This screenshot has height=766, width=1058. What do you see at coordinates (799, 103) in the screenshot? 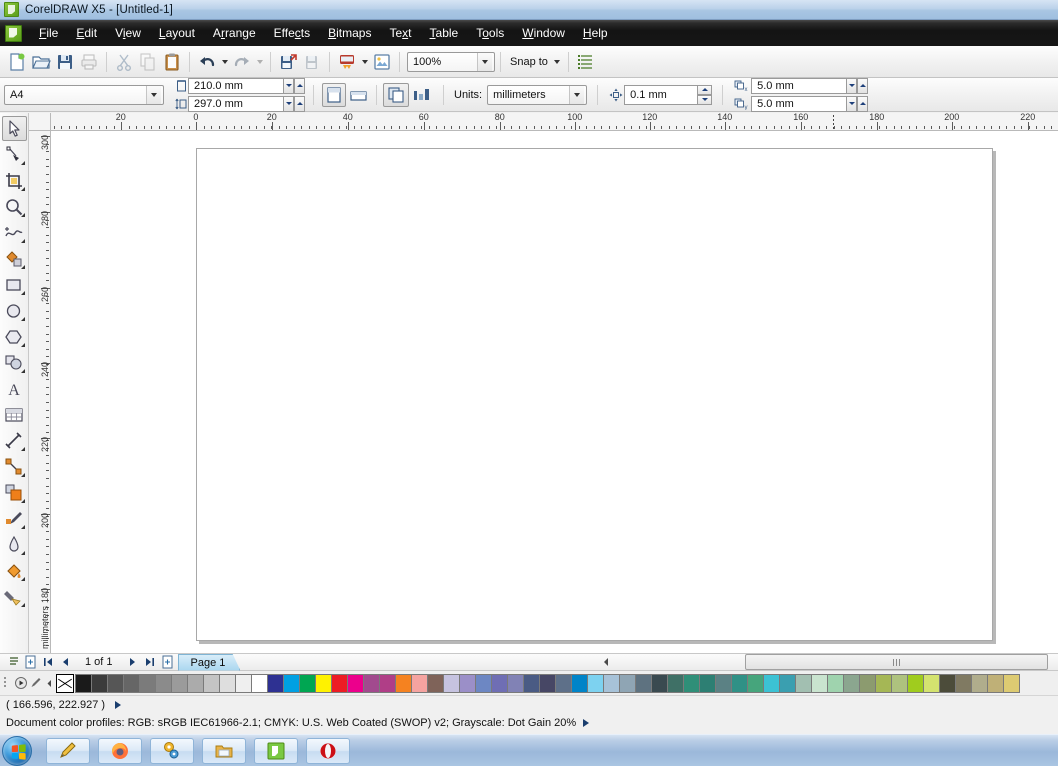
I see `duplicate-y-input: 5.0 mm` at bounding box center [799, 103].